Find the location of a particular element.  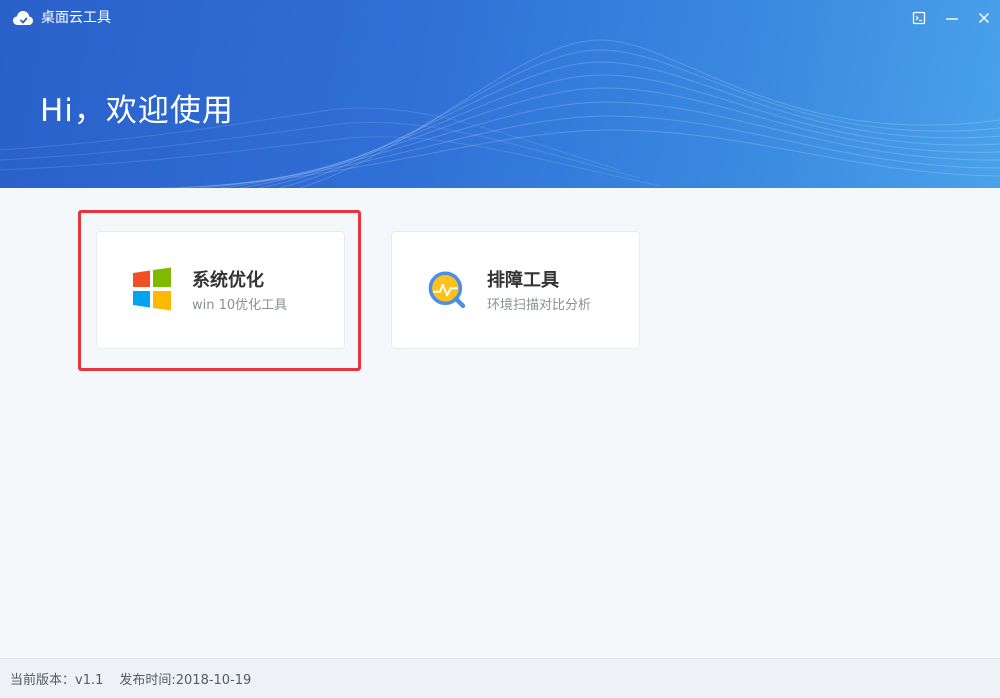

feedback-icon is located at coordinates (919, 18).